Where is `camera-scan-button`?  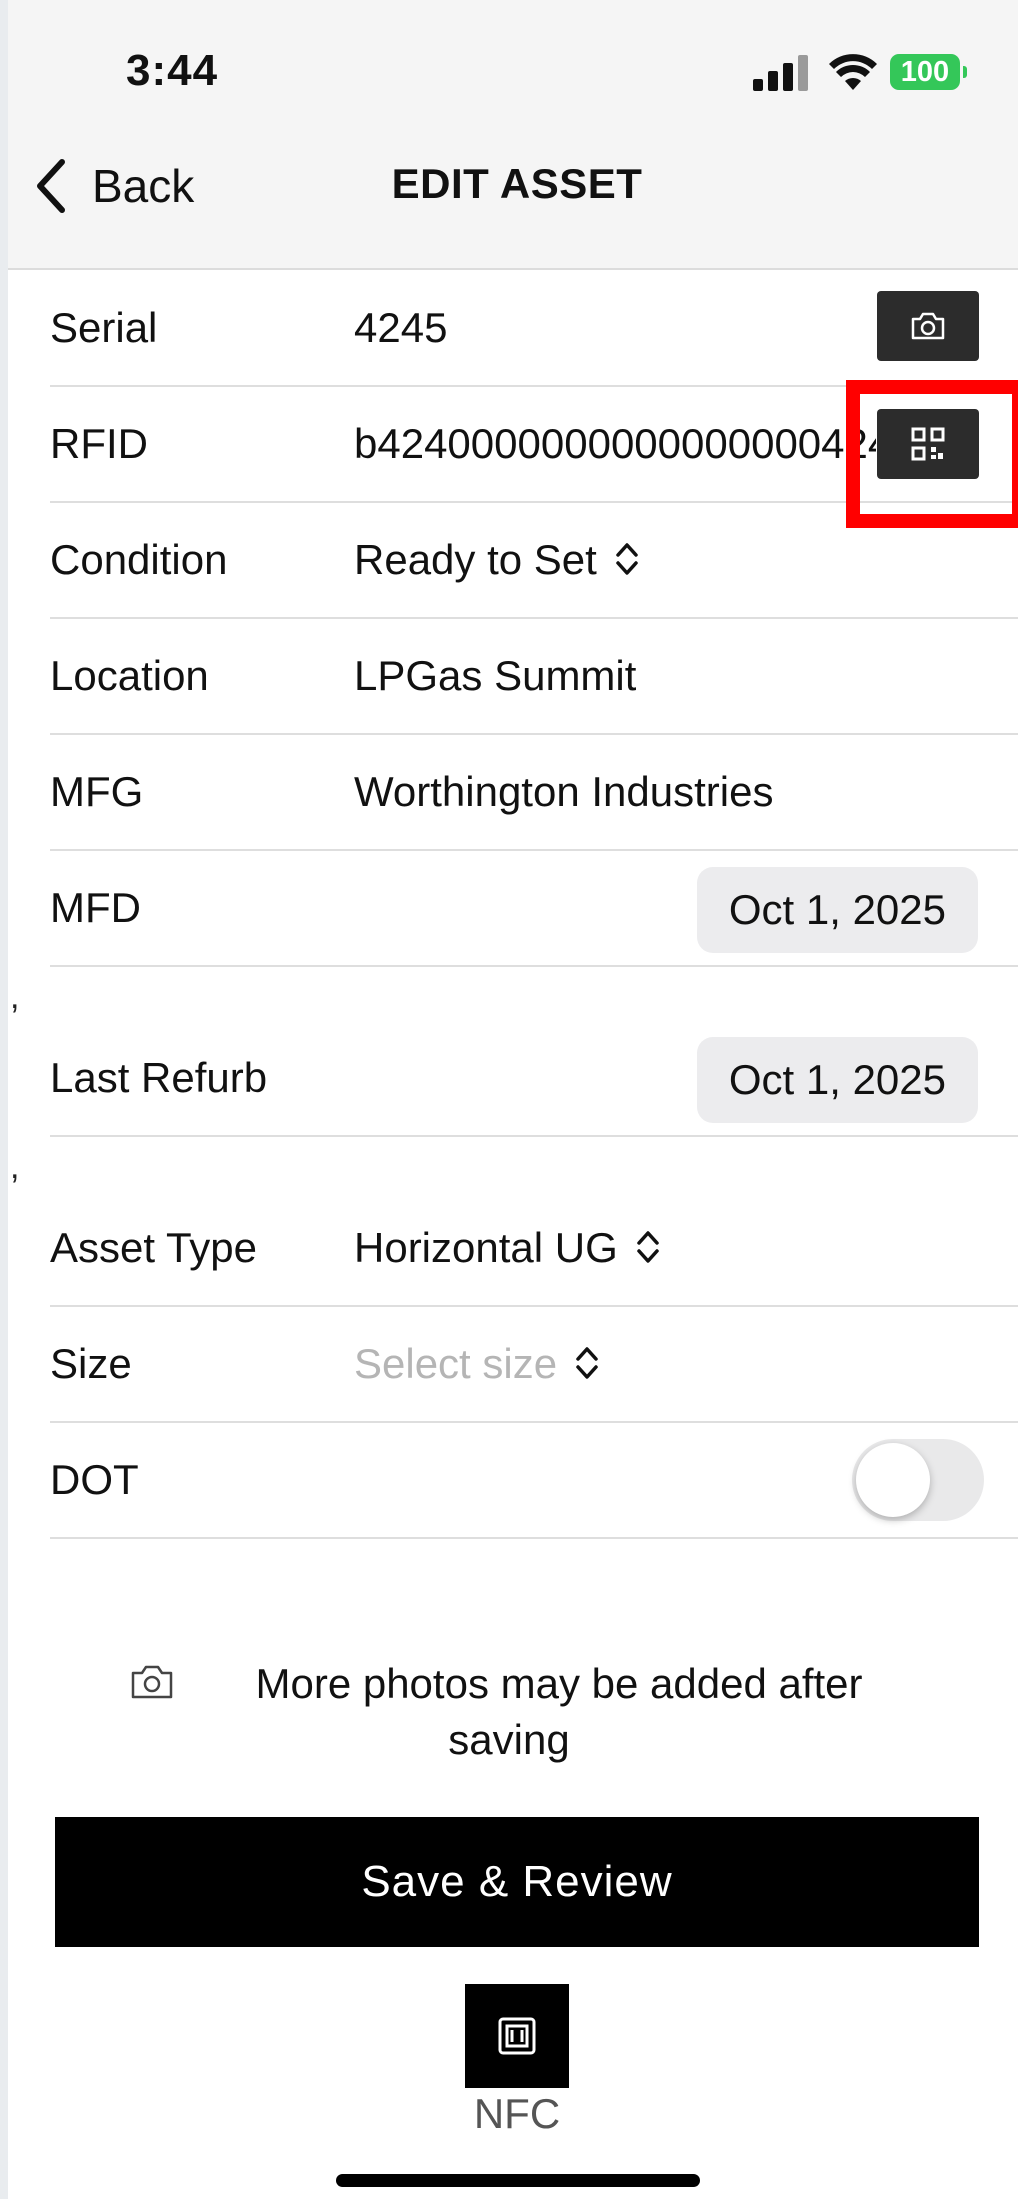
camera-scan-button is located at coordinates (928, 326).